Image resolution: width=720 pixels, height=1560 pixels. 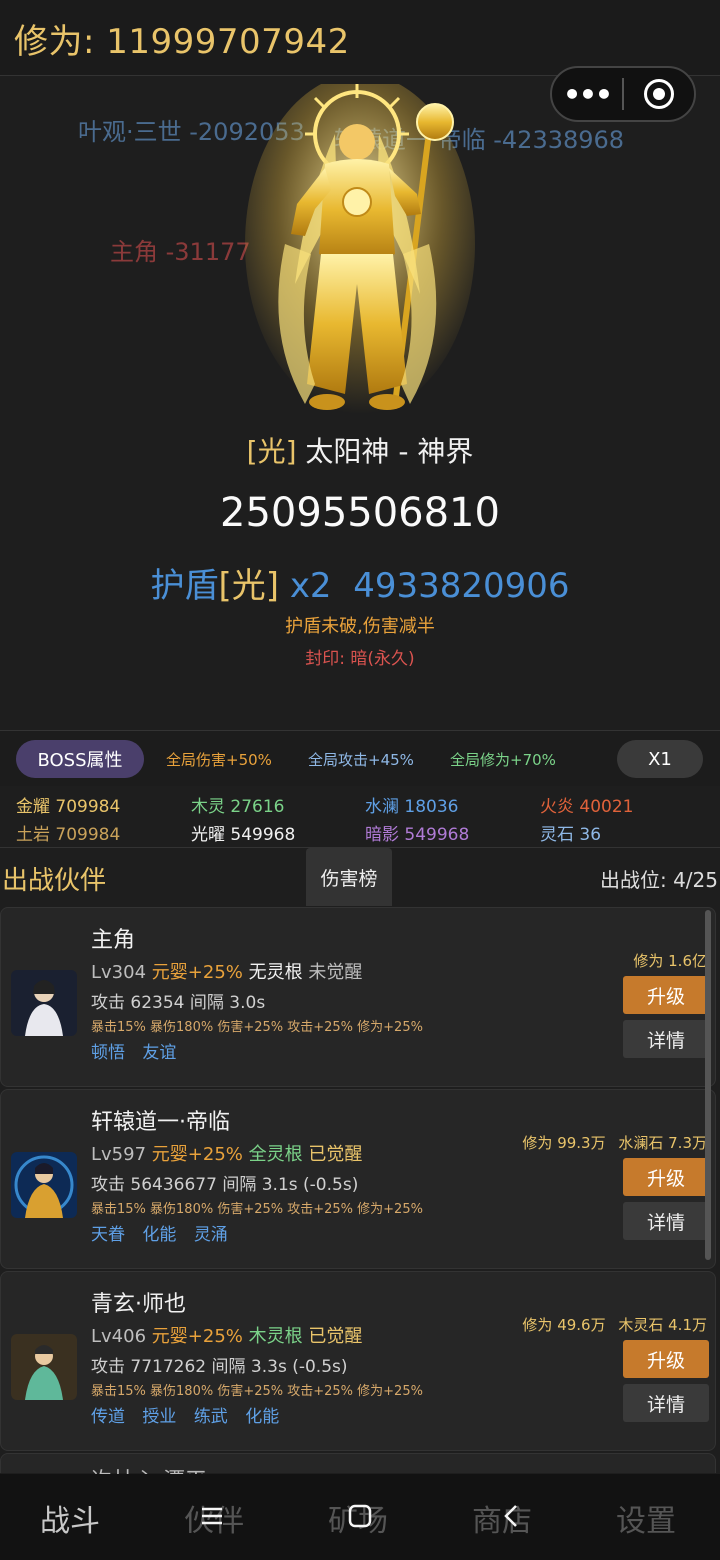 What do you see at coordinates (360, 38) in the screenshot?
I see `top-bar: 修为: 11999707942` at bounding box center [360, 38].